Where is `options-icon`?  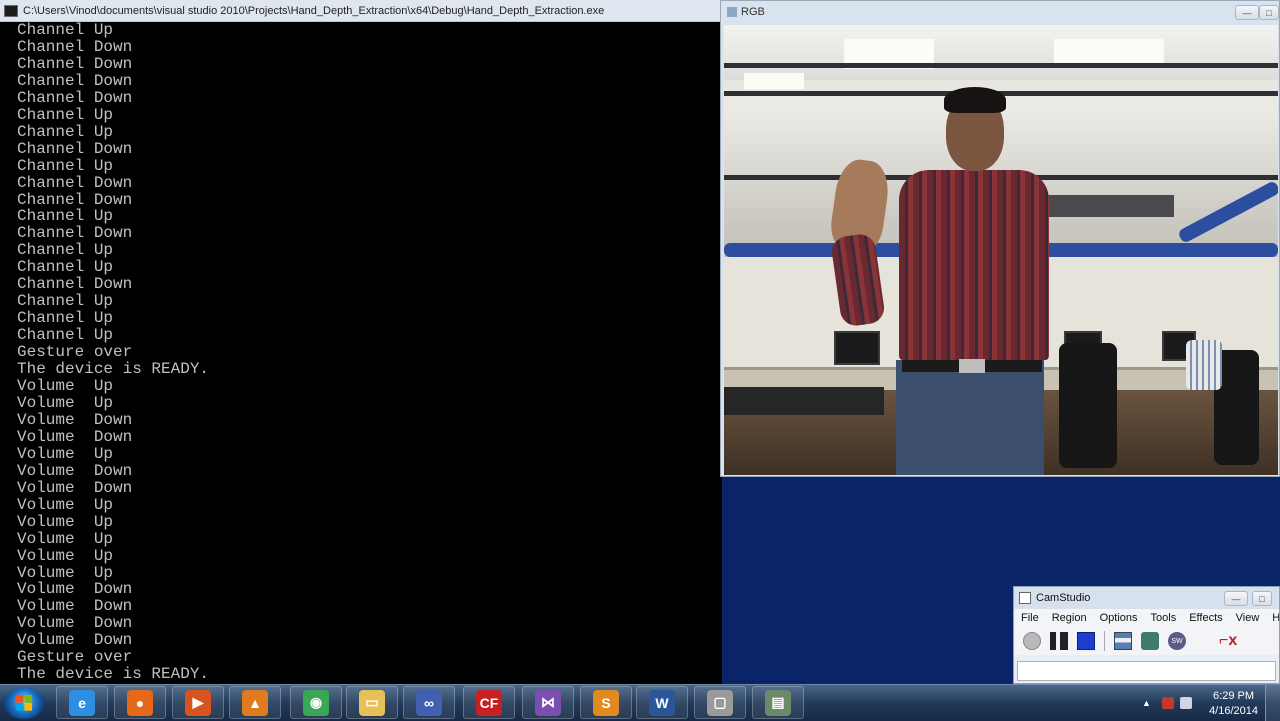
options-icon is located at coordinates (1150, 641).